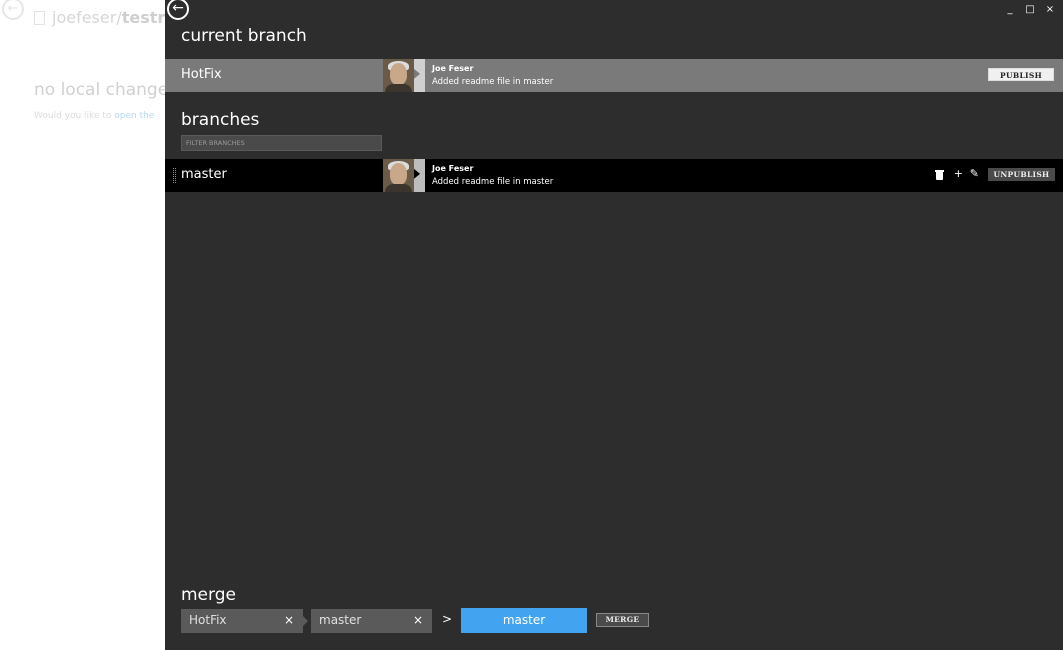 The image size is (1063, 650). What do you see at coordinates (39, 18) in the screenshot?
I see `repo-icon` at bounding box center [39, 18].